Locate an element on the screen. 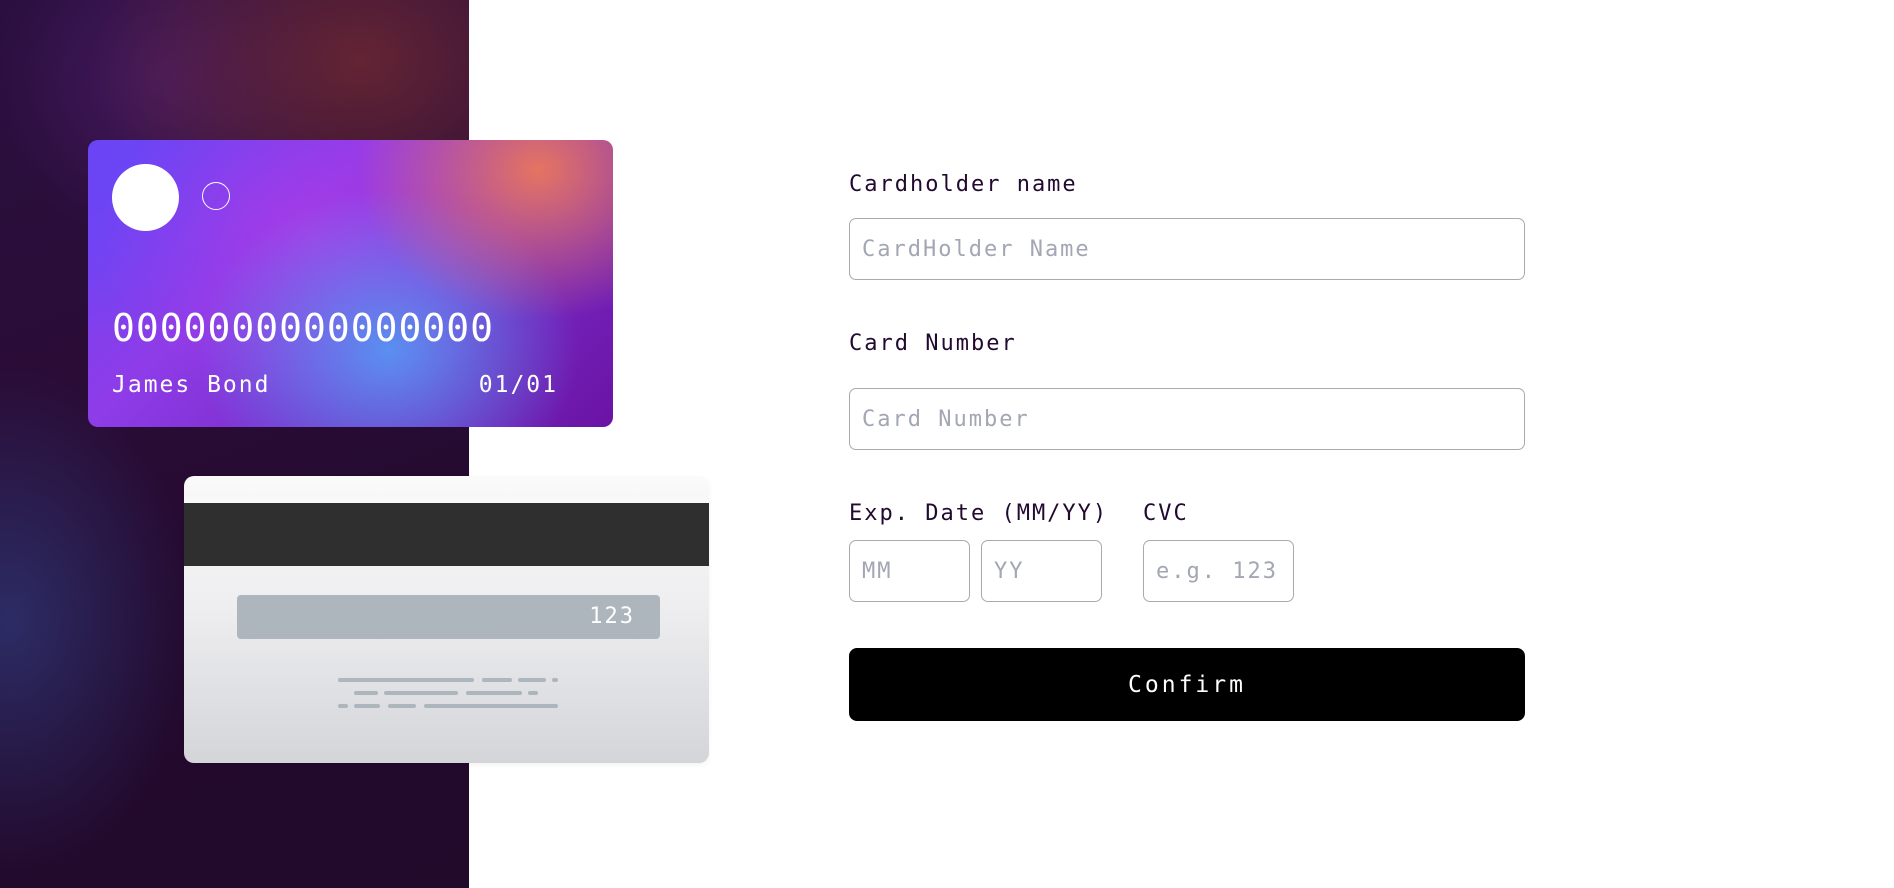 The width and height of the screenshot is (1894, 888). card-front-holder-name: James Bond is located at coordinates (191, 385).